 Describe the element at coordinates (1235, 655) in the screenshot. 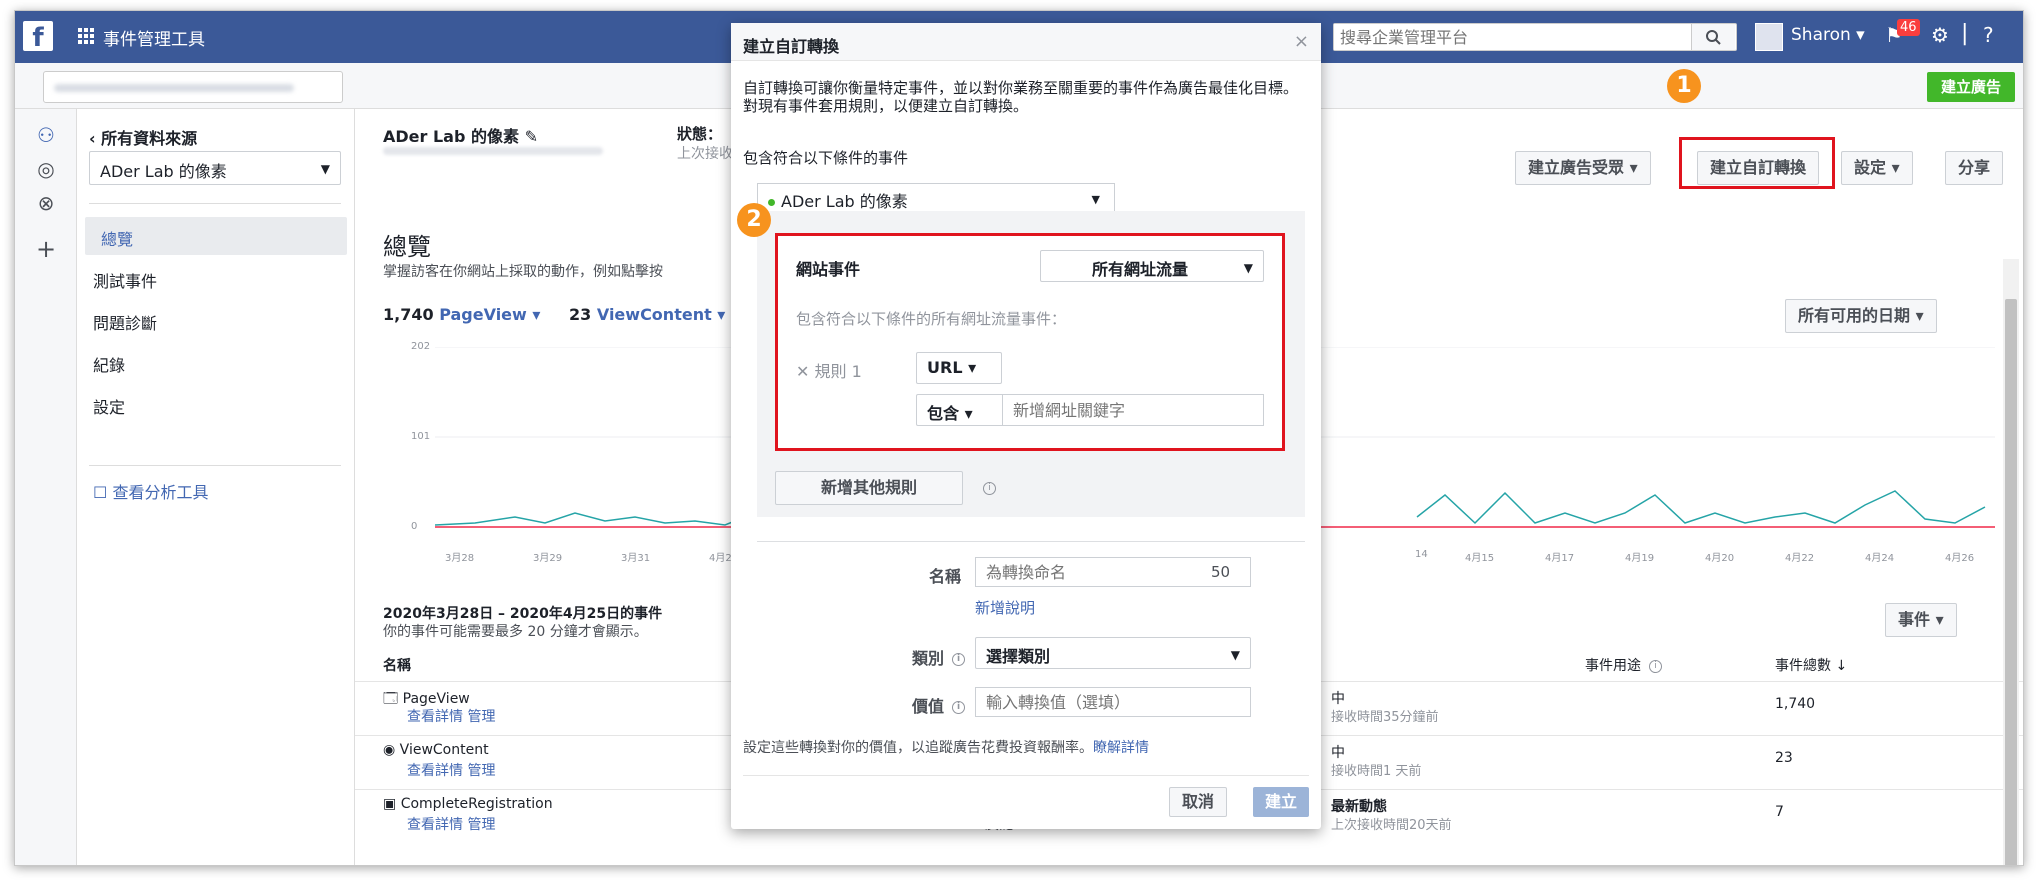

I see `chevron-down-icon: ▼` at that location.